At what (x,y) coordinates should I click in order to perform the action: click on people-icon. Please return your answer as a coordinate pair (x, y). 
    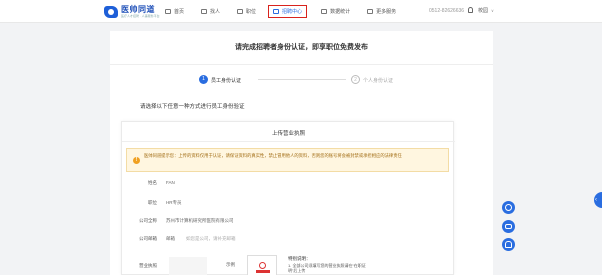
    Looking at the image, I should click on (204, 11).